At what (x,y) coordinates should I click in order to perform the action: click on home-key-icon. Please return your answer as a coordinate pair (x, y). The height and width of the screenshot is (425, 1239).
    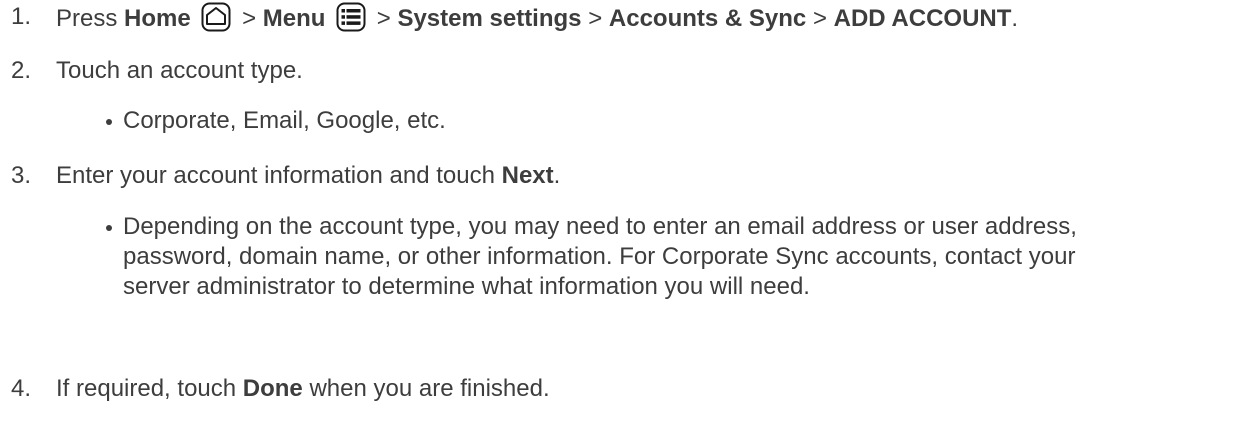
    Looking at the image, I should click on (216, 17).